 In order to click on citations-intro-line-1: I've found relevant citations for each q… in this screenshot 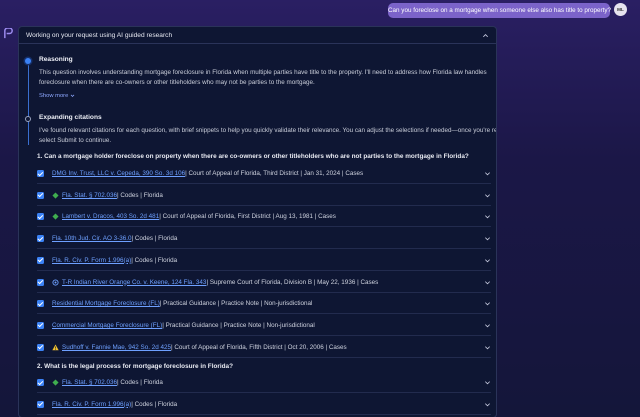, I will do `click(268, 130)`.